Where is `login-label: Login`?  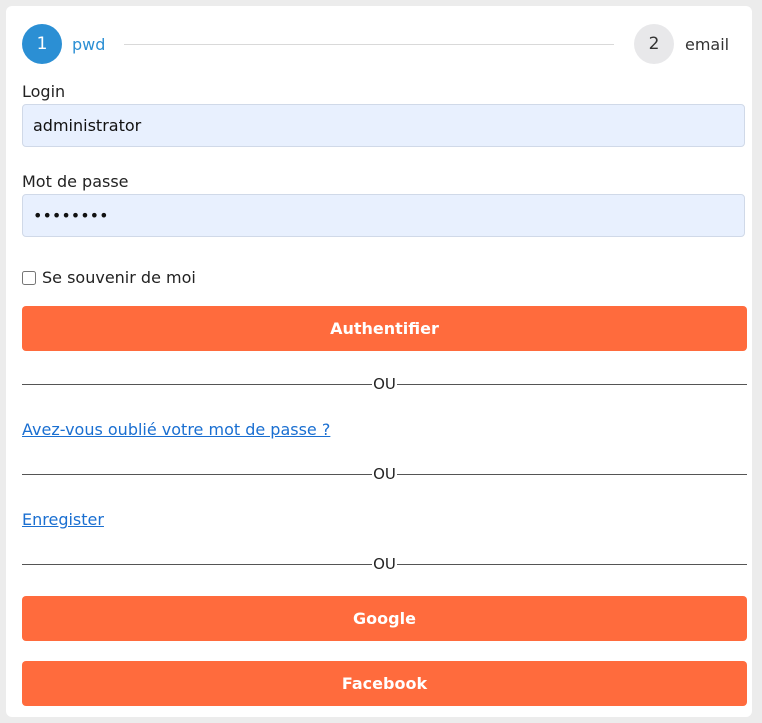
login-label: Login is located at coordinates (44, 91).